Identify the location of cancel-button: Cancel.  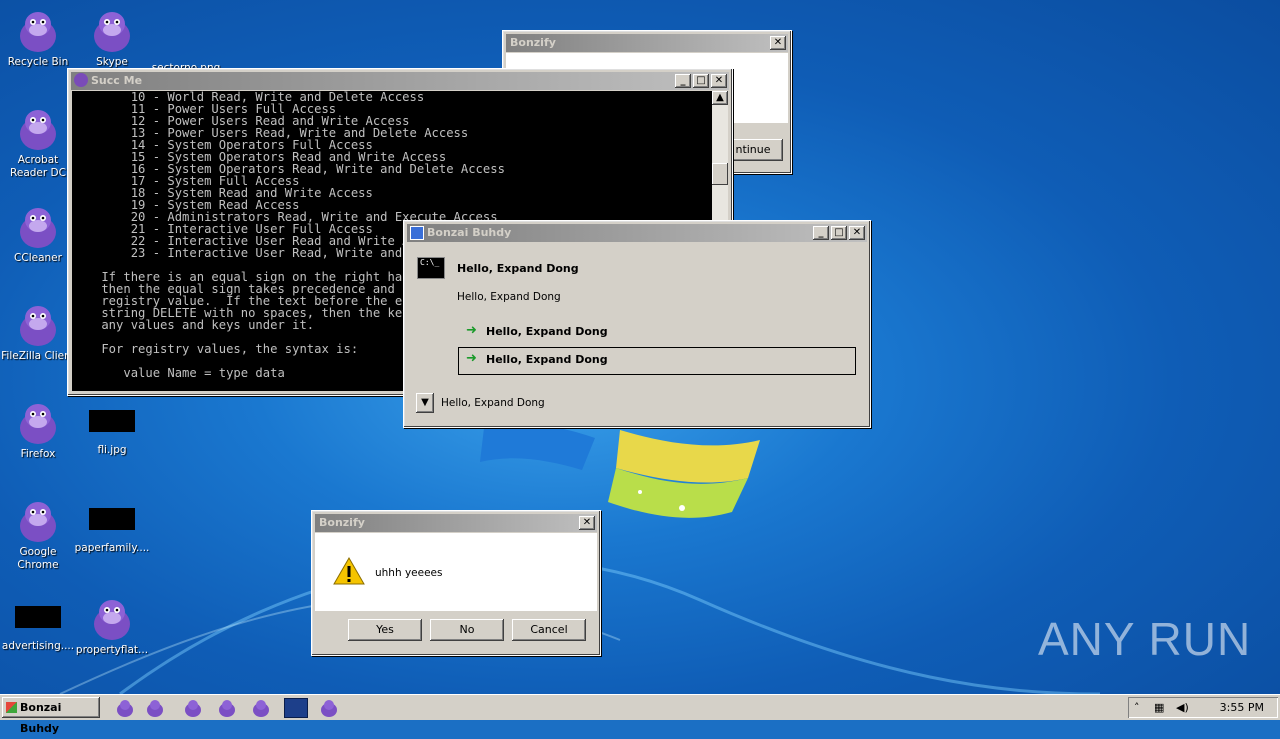
(549, 630).